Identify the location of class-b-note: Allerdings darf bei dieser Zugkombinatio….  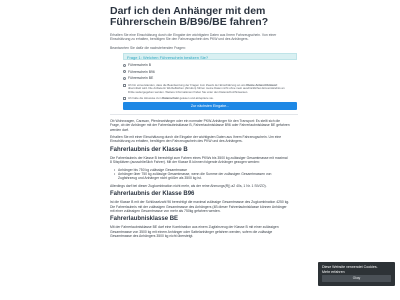
(188, 185).